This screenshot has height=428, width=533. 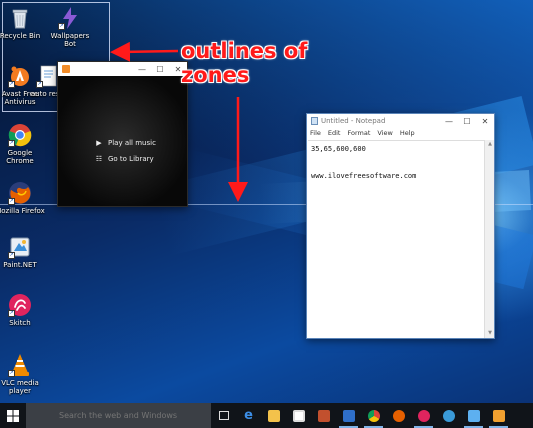 I want to click on annotation-text-line2: zones, so click(x=215, y=75).